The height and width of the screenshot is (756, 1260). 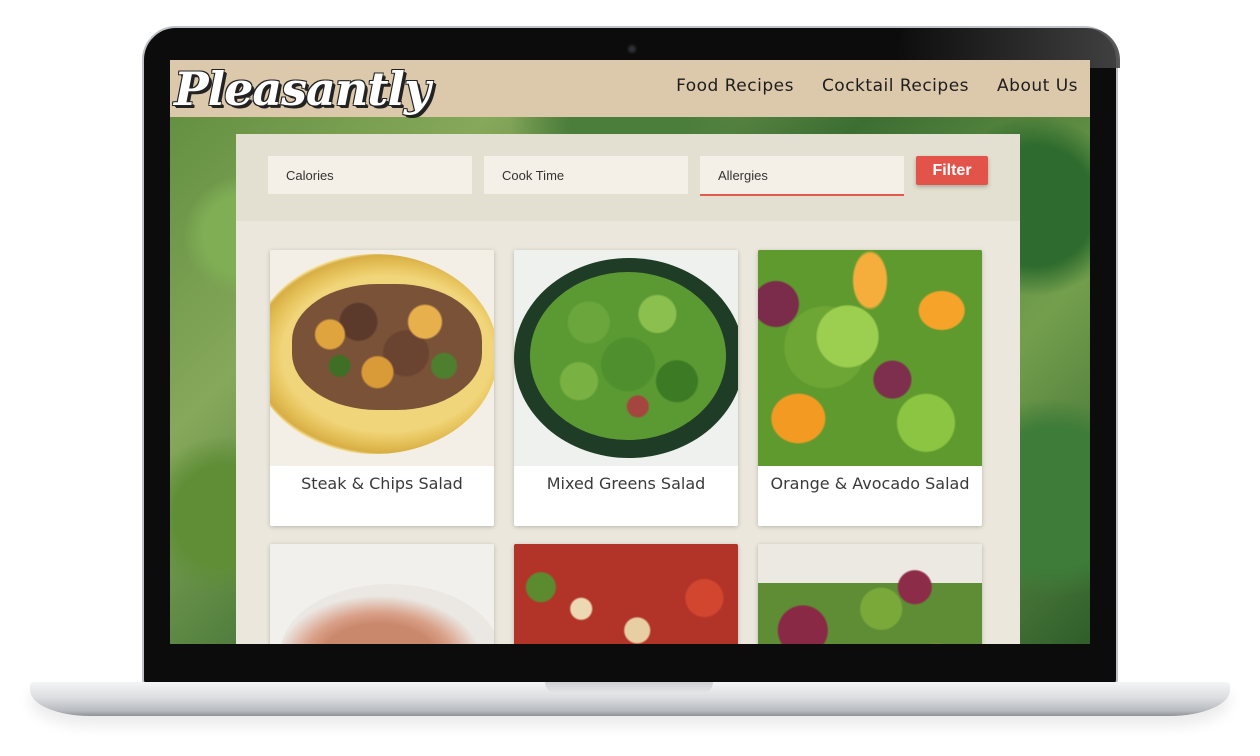 I want to click on strawberry-nut-salad-photo, so click(x=626, y=594).